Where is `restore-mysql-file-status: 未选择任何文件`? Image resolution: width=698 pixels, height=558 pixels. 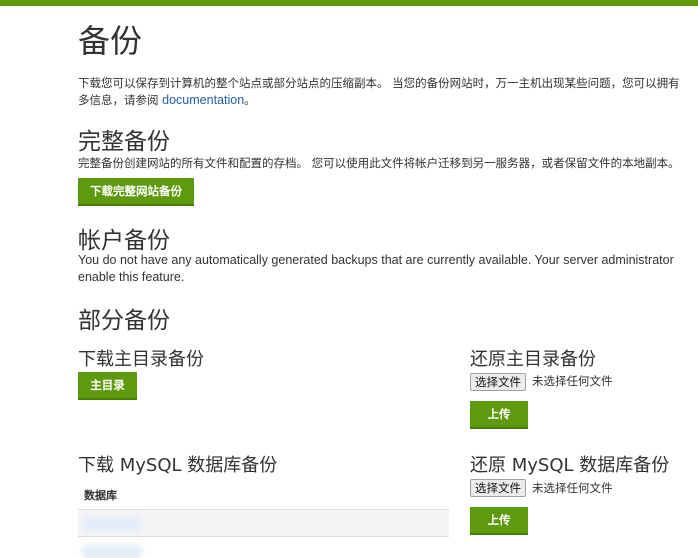
restore-mysql-file-status: 未选择任何文件 is located at coordinates (572, 488).